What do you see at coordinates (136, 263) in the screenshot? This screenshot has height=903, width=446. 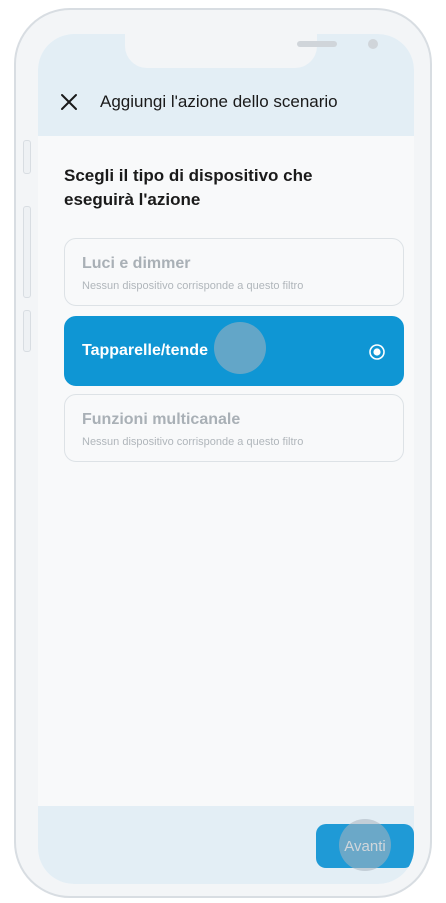 I see `option-title: Luci e dimmer` at bounding box center [136, 263].